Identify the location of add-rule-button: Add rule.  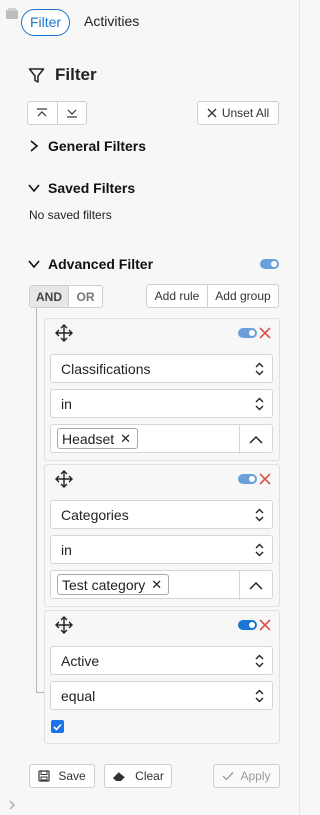
(177, 296).